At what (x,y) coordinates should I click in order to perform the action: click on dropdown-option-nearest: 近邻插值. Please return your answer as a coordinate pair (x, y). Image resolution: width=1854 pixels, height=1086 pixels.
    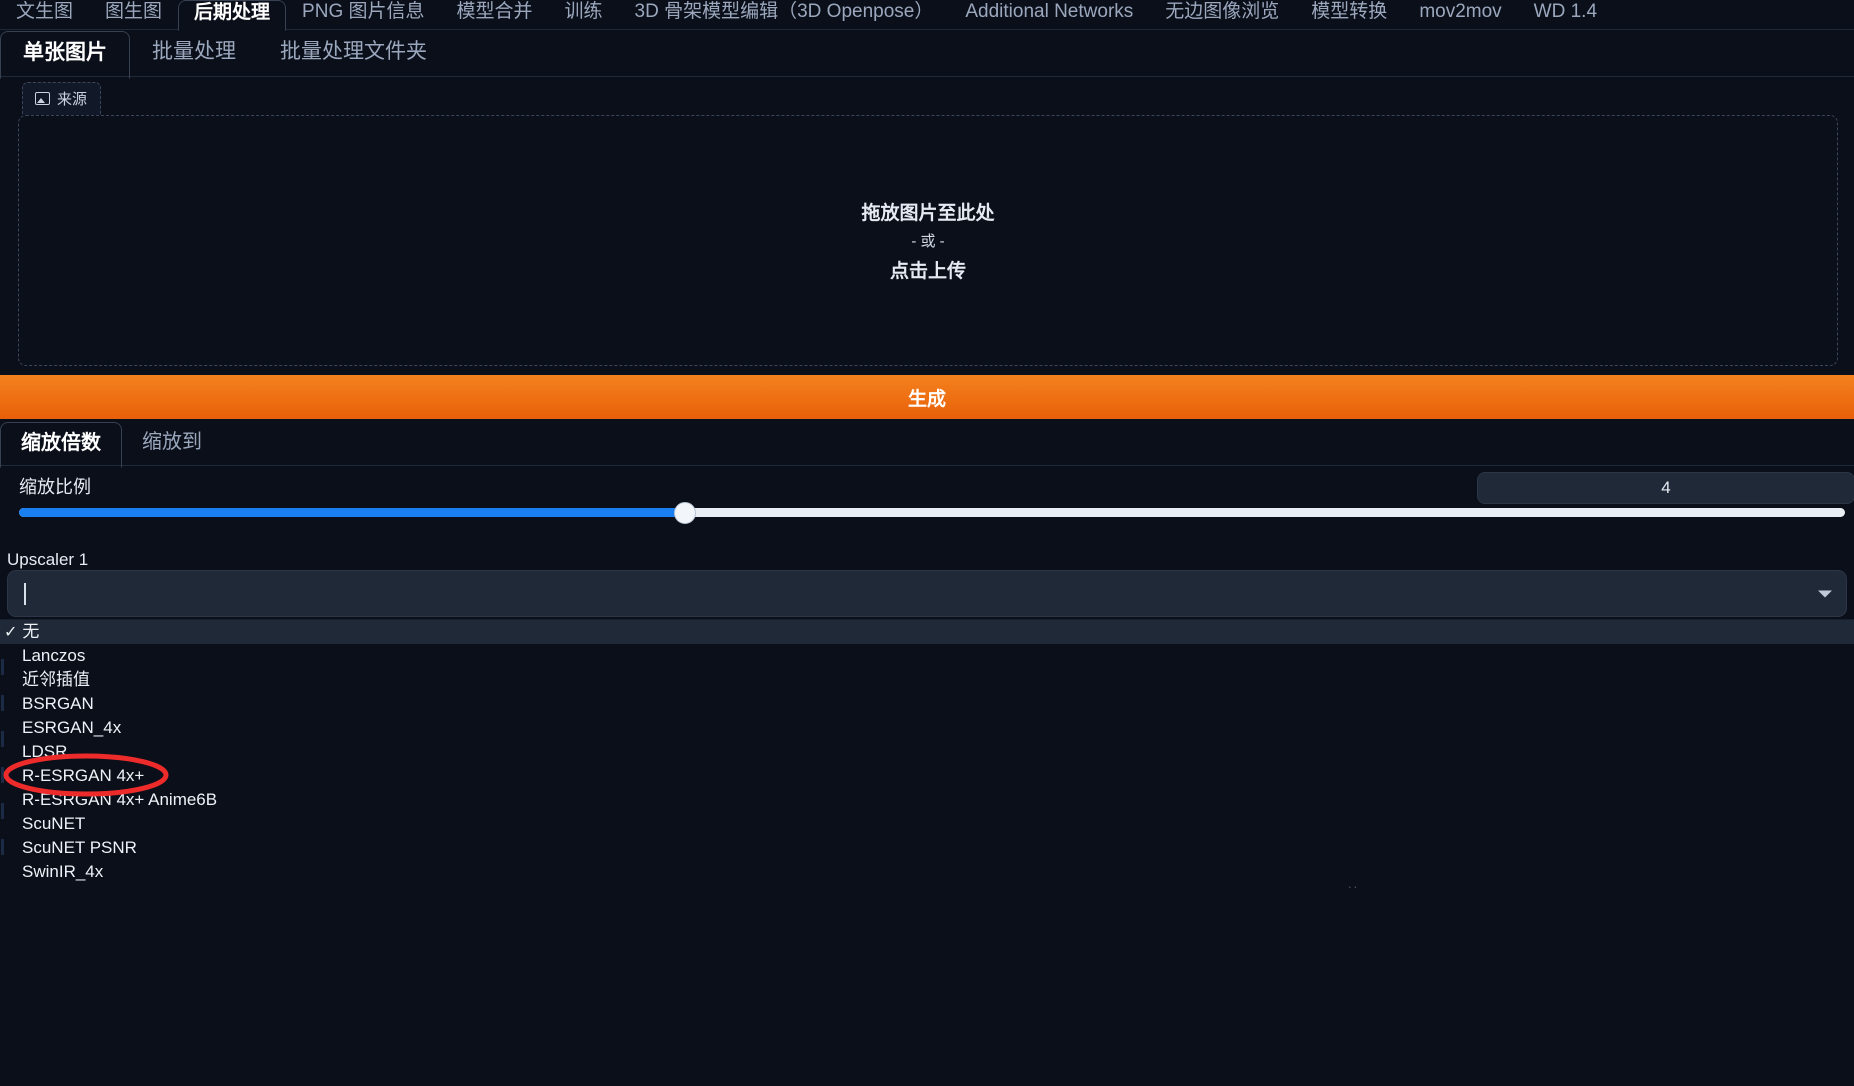
    Looking at the image, I should click on (927, 680).